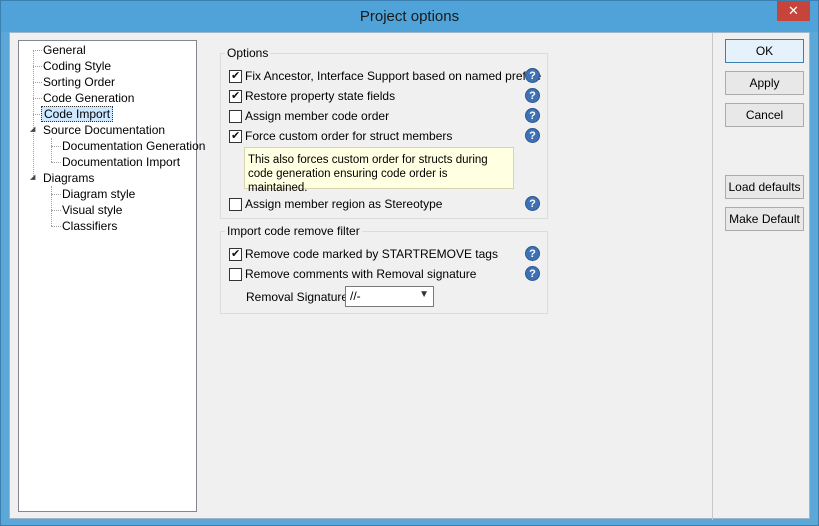 This screenshot has width=819, height=526. What do you see at coordinates (712, 276) in the screenshot?
I see `panel-divider` at bounding box center [712, 276].